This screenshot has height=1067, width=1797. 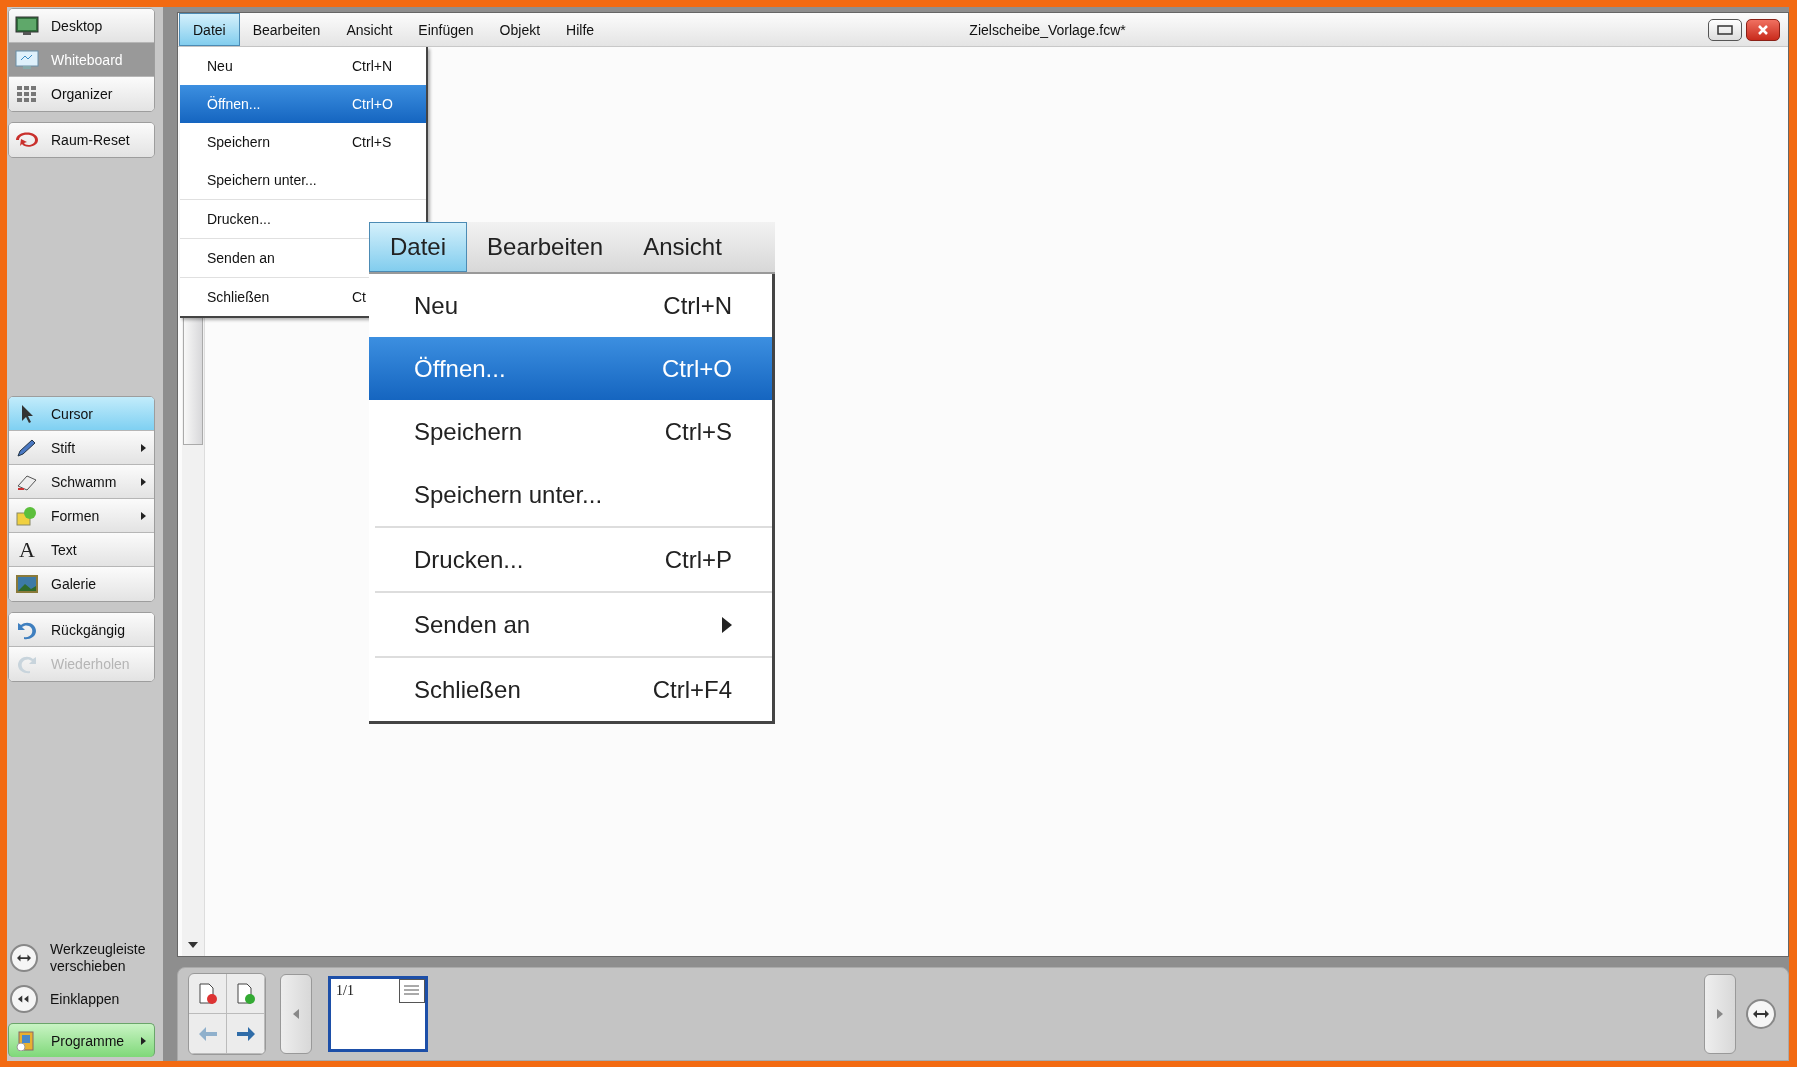 What do you see at coordinates (193, 945) in the screenshot?
I see `scroll-down-icon` at bounding box center [193, 945].